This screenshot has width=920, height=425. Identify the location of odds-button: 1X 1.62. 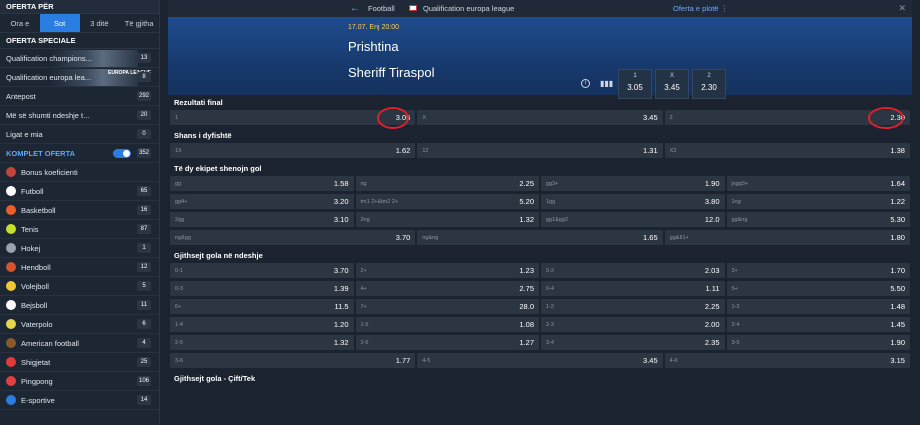
(293, 150).